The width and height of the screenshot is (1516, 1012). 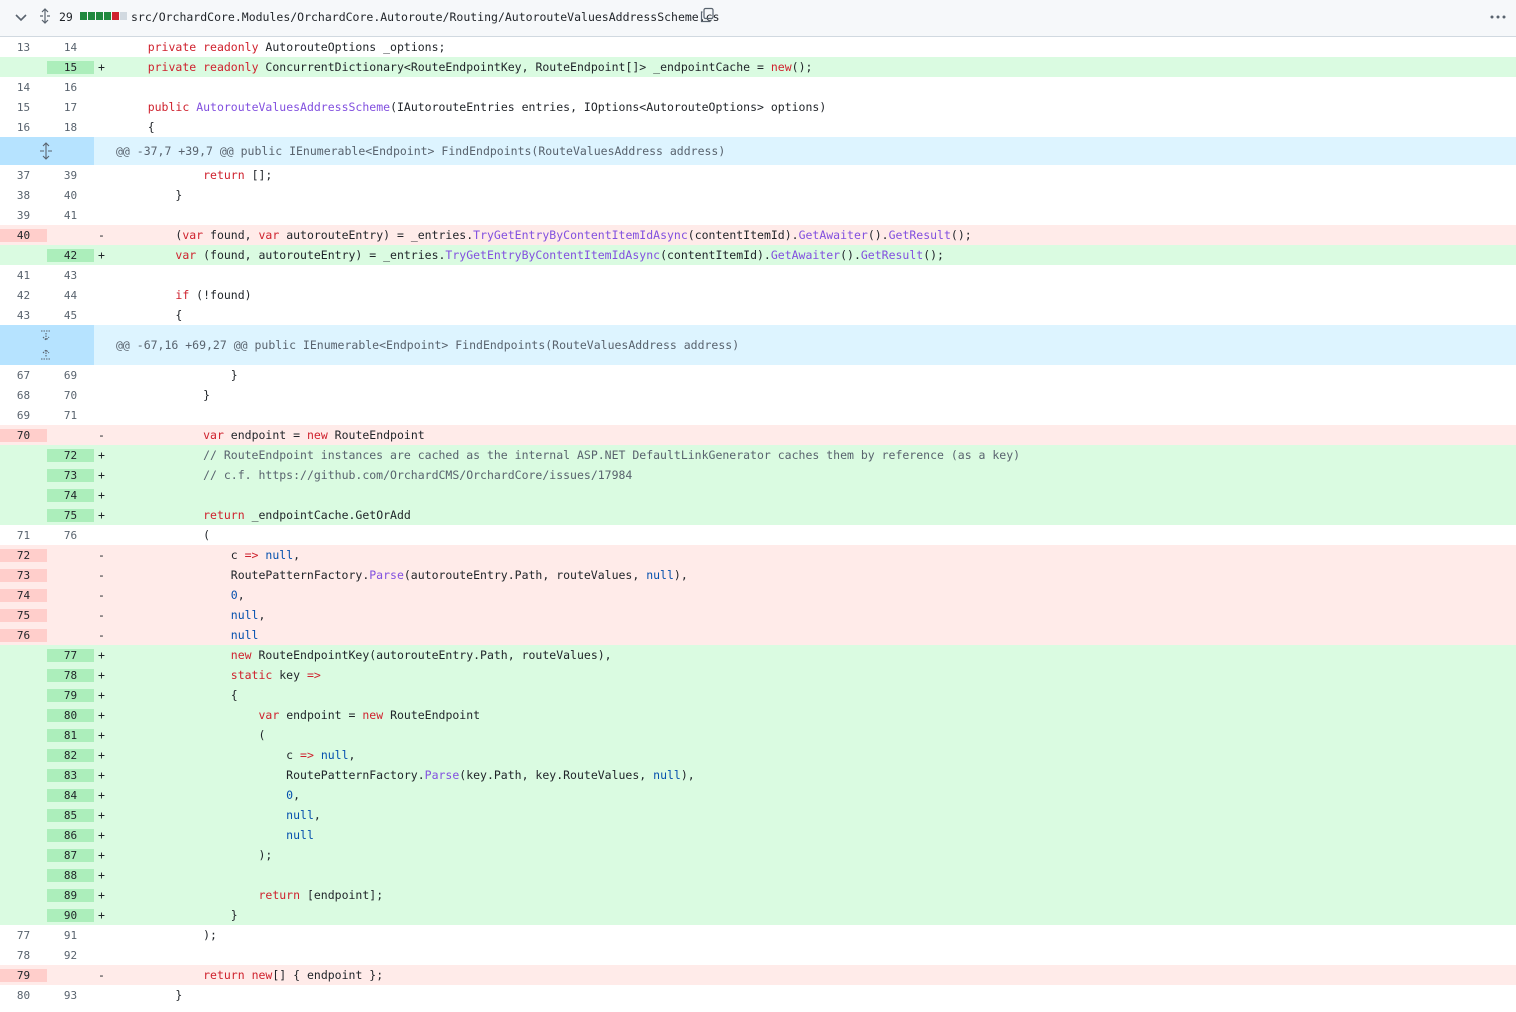 What do you see at coordinates (23, 315) in the screenshot?
I see `old-line-number: 43` at bounding box center [23, 315].